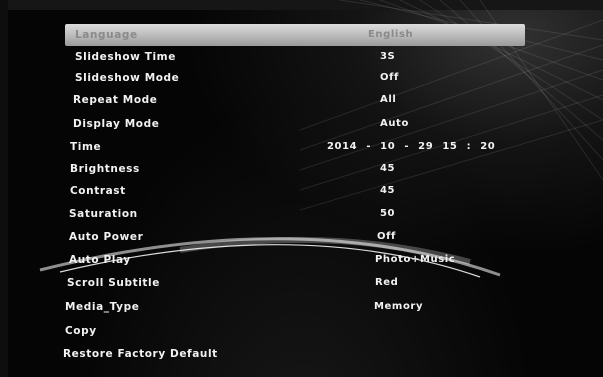 This screenshot has height=377, width=603. Describe the element at coordinates (295, 57) in the screenshot. I see `menu-row-slideshow-time: Slideshow Time 3S` at that location.